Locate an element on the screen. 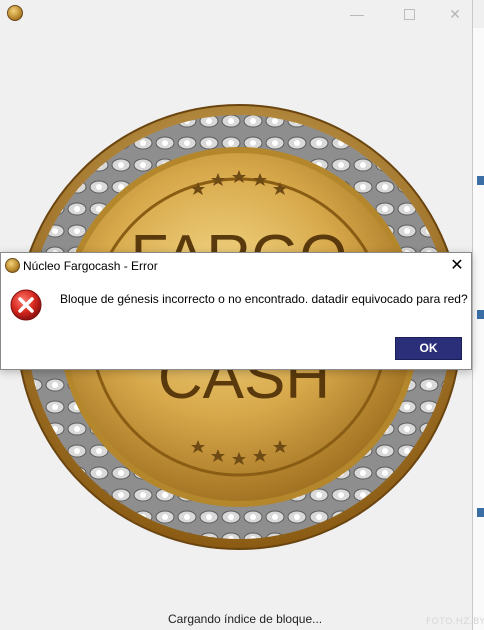  background-window-edge is located at coordinates (478, 329).